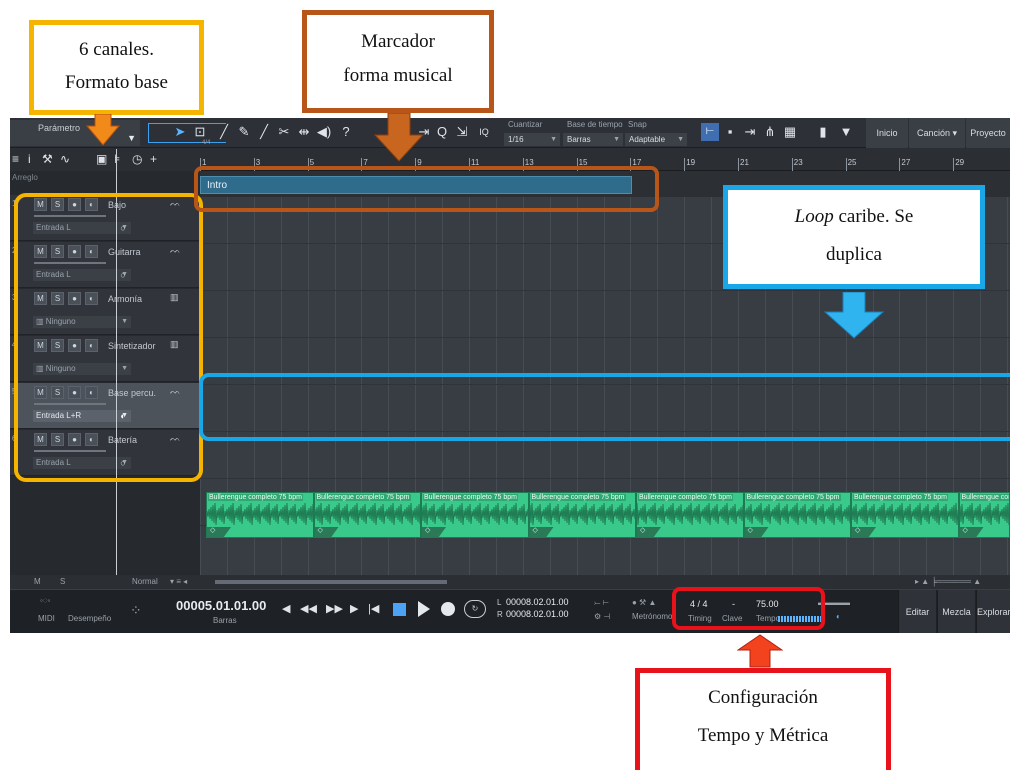 This screenshot has height=770, width=1010. What do you see at coordinates (137, 159) in the screenshot?
I see `clock-icon: ◷` at bounding box center [137, 159].